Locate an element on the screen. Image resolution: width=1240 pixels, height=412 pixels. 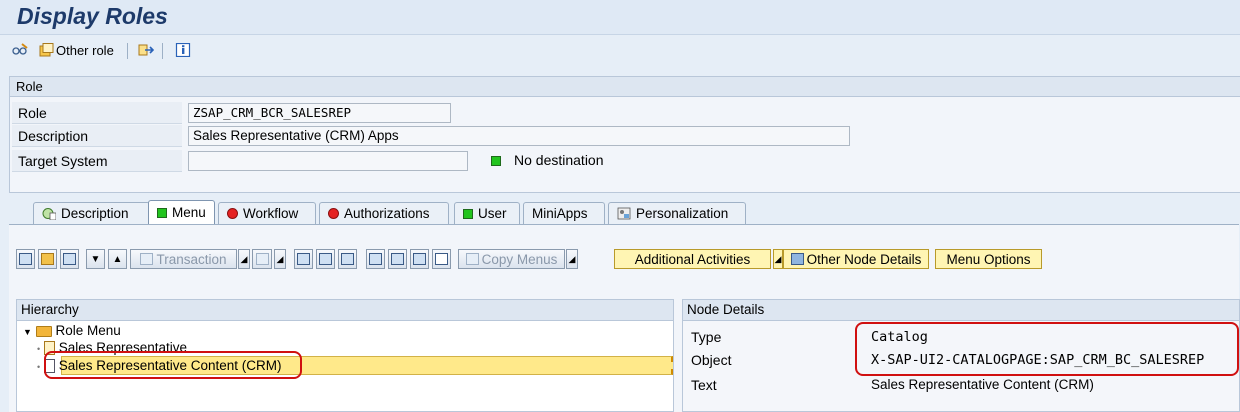
additional-activities-button: Additional Activities is located at coordinates (692, 259).